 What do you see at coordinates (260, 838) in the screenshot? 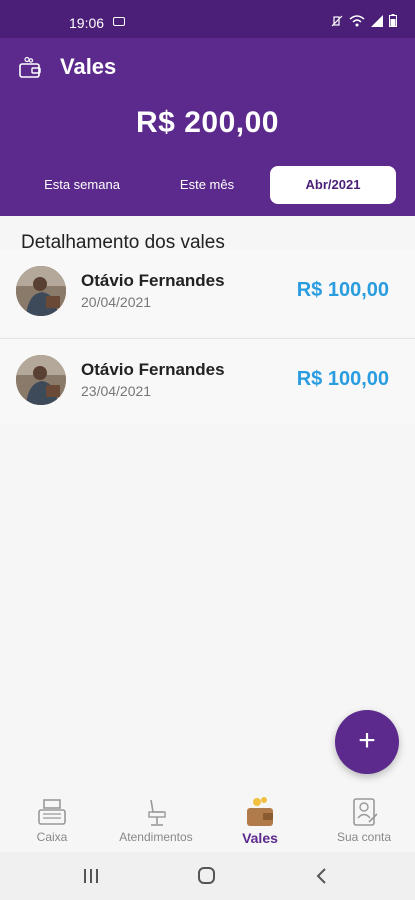
I see `nav-label: Vales` at bounding box center [260, 838].